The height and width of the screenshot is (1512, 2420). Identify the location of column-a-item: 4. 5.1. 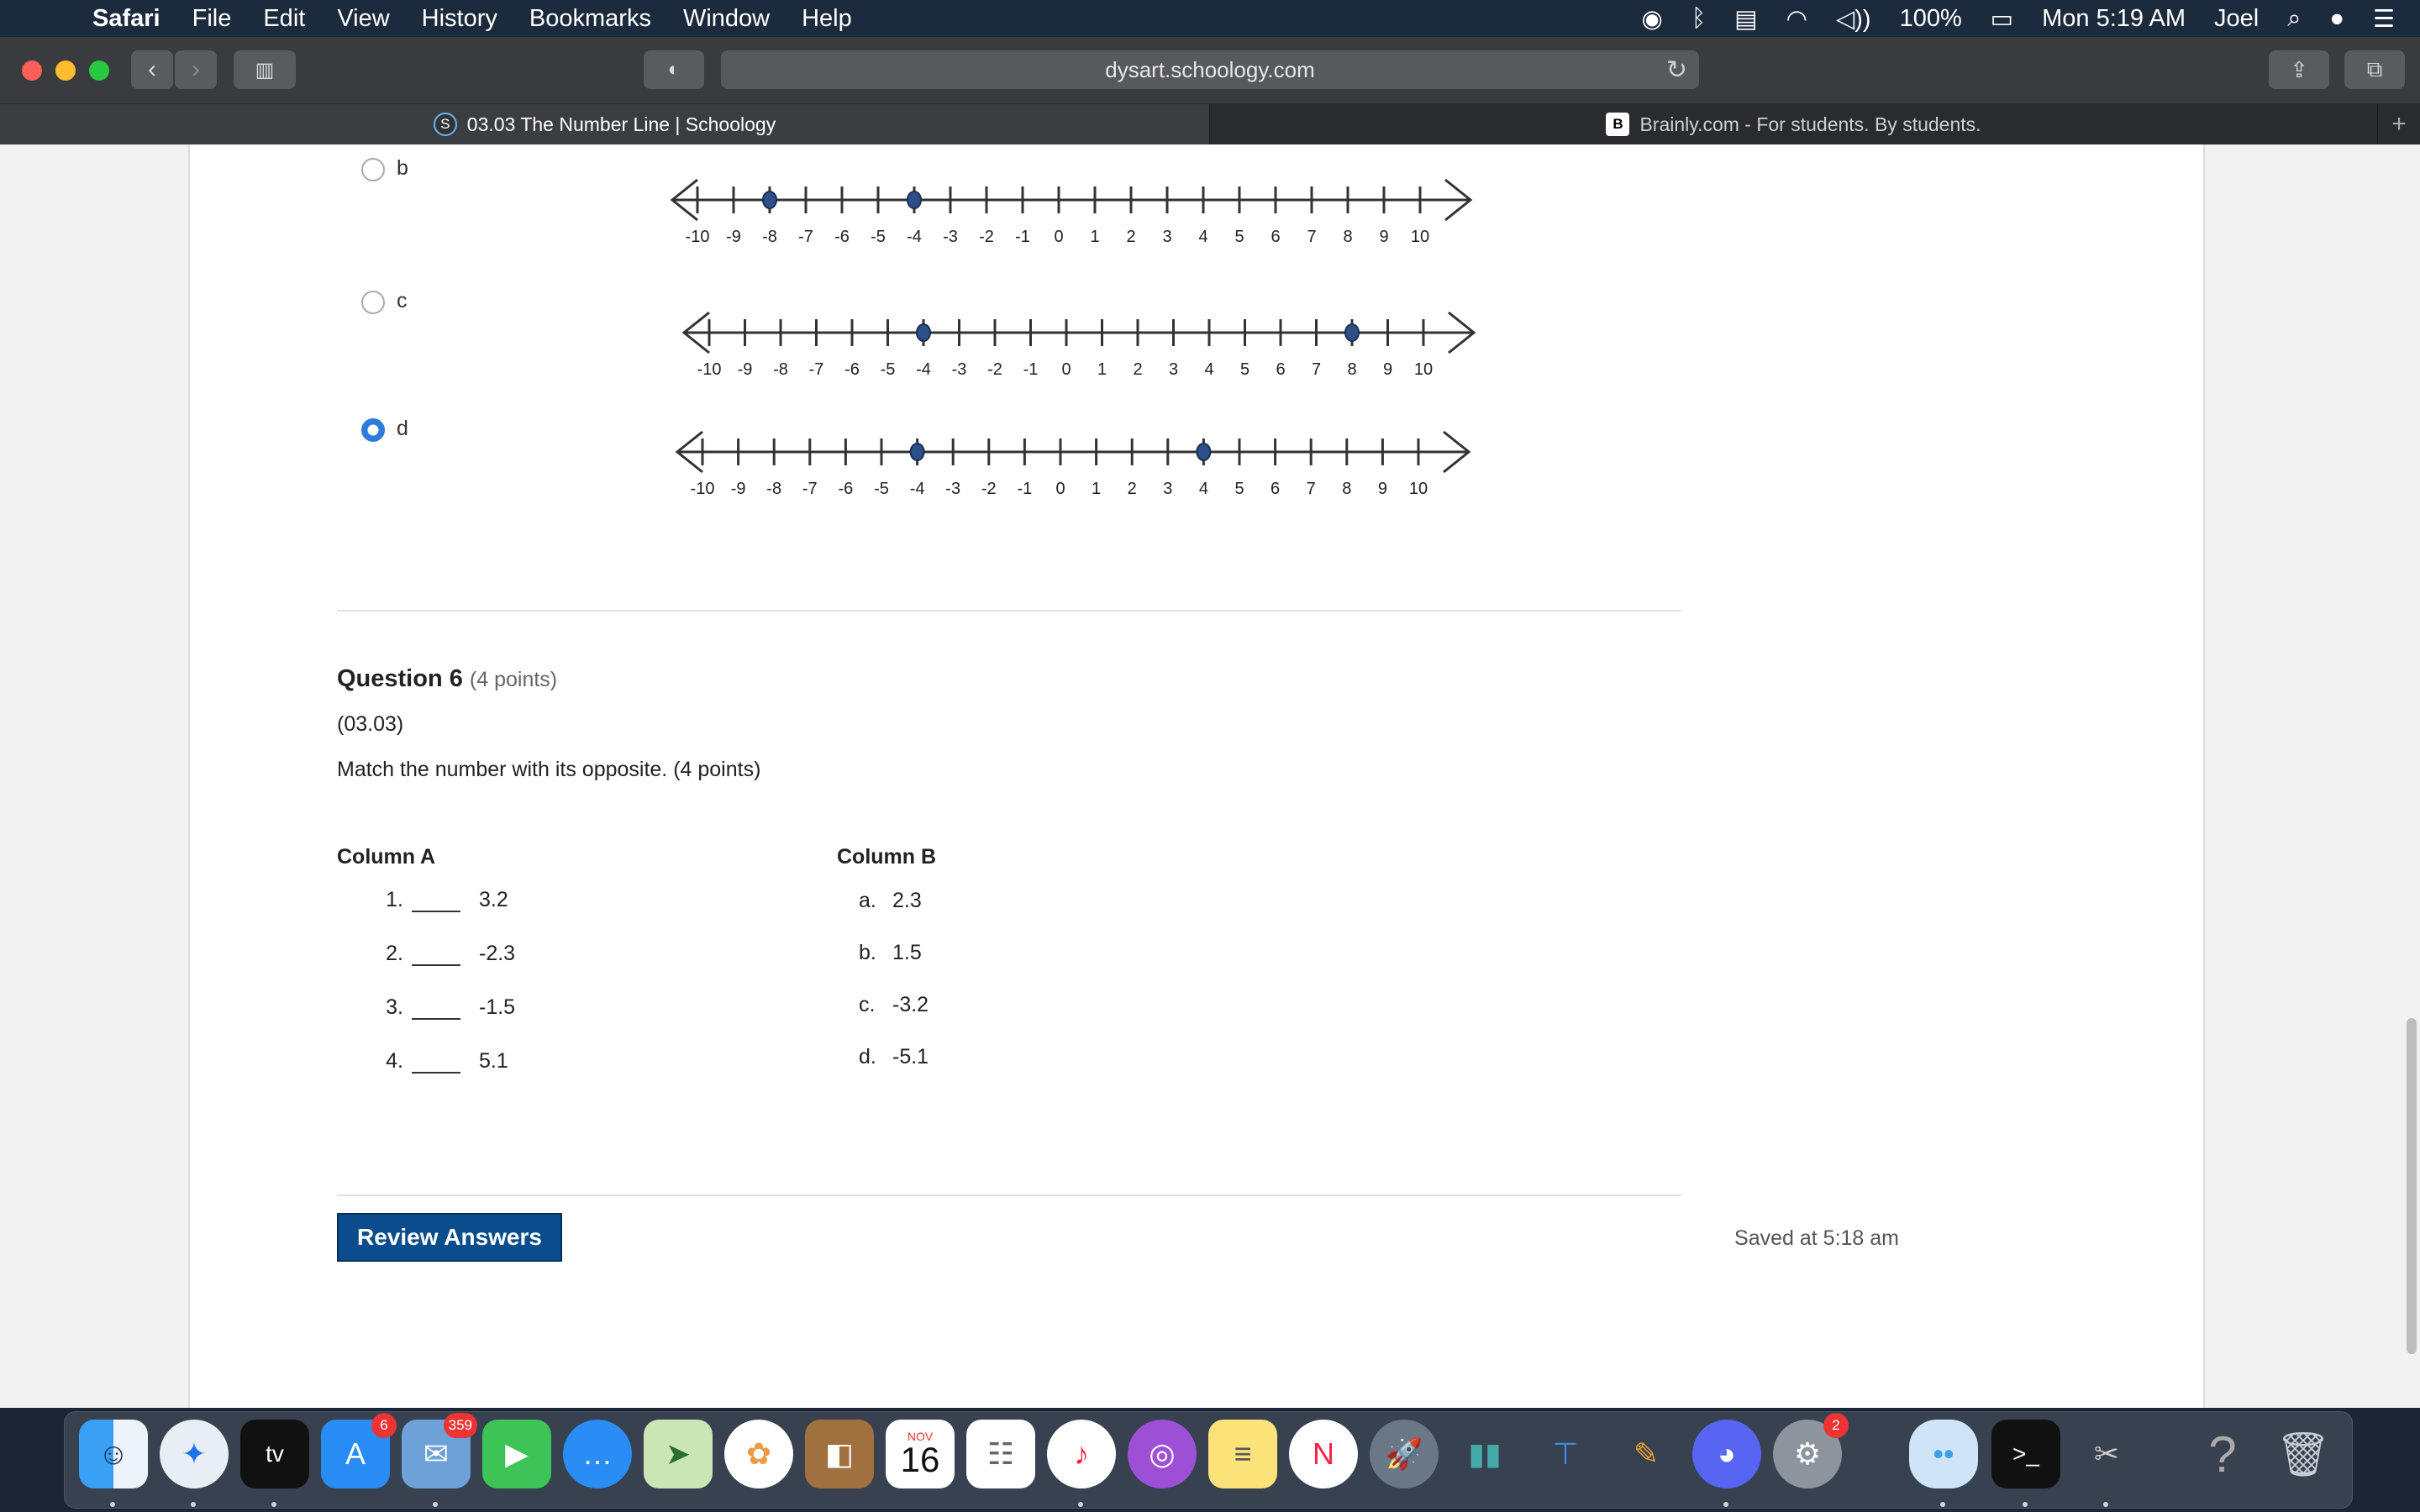
(443, 1061).